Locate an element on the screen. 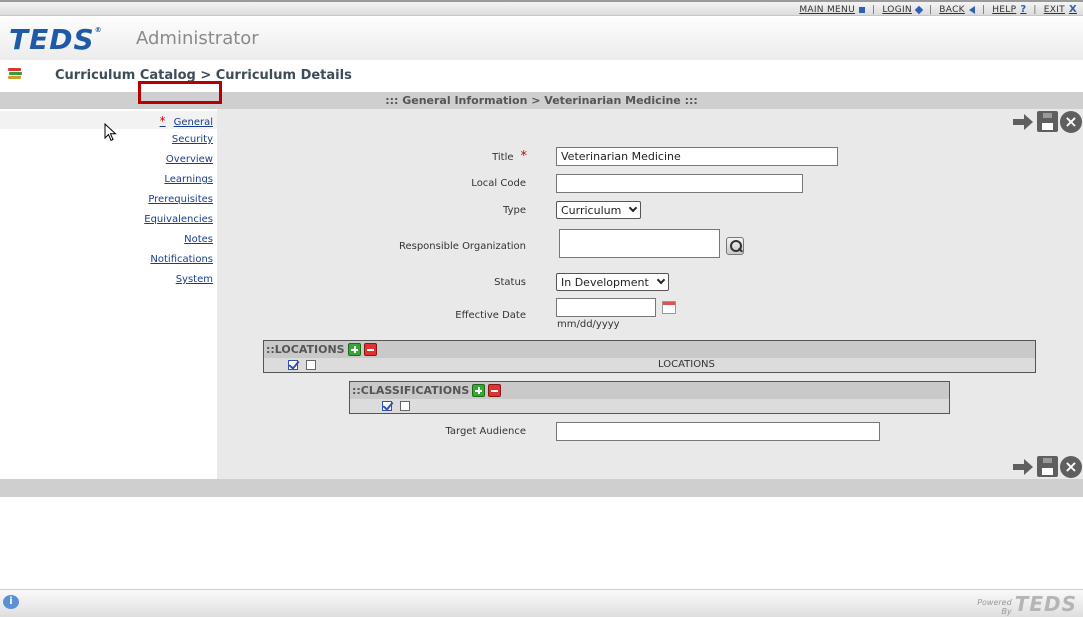  back-label: BACK is located at coordinates (952, 9).